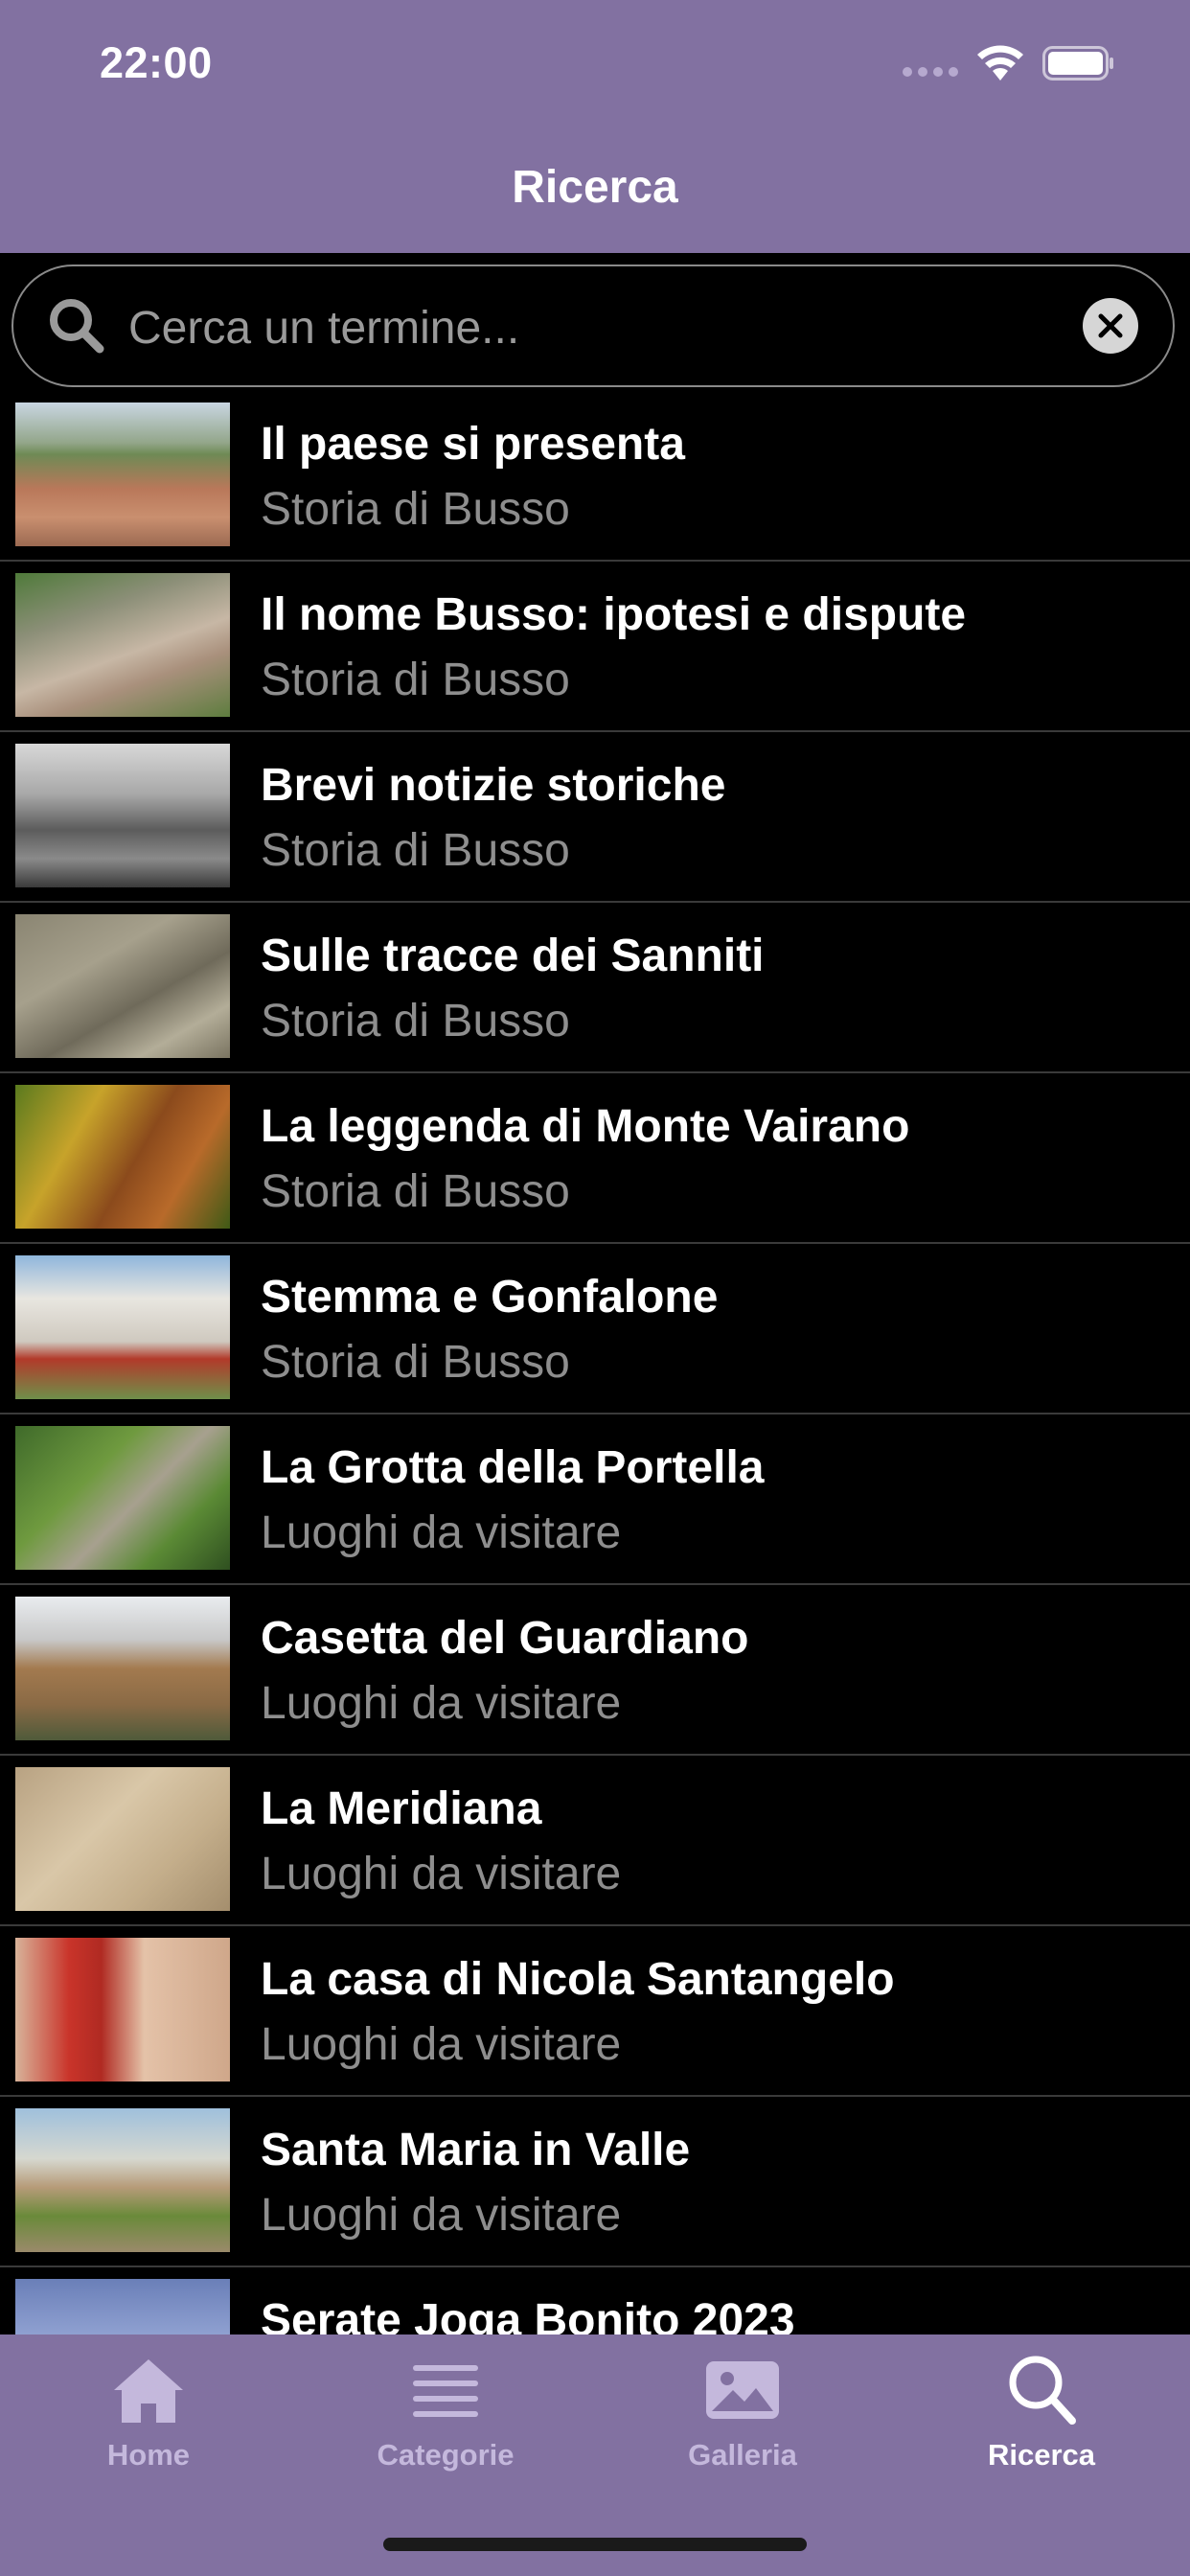 The image size is (1190, 2576). Describe the element at coordinates (595, 988) in the screenshot. I see `list-item: Sulle tracce dei Sanniti Storia di Busso` at that location.